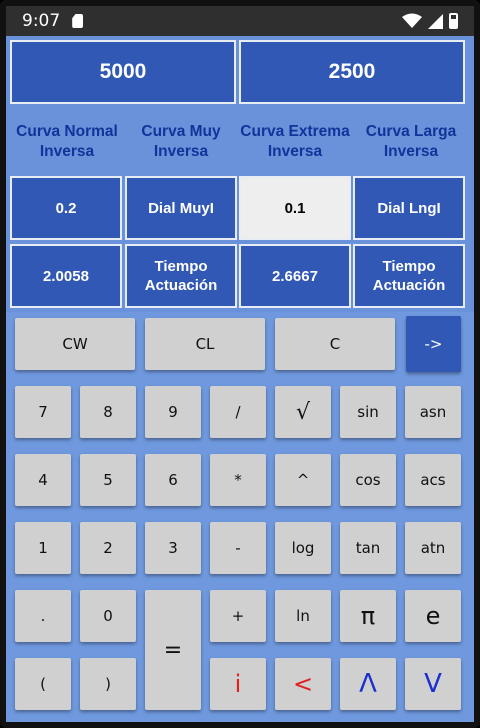  I want to click on key-left-paren: (, so click(43, 684).